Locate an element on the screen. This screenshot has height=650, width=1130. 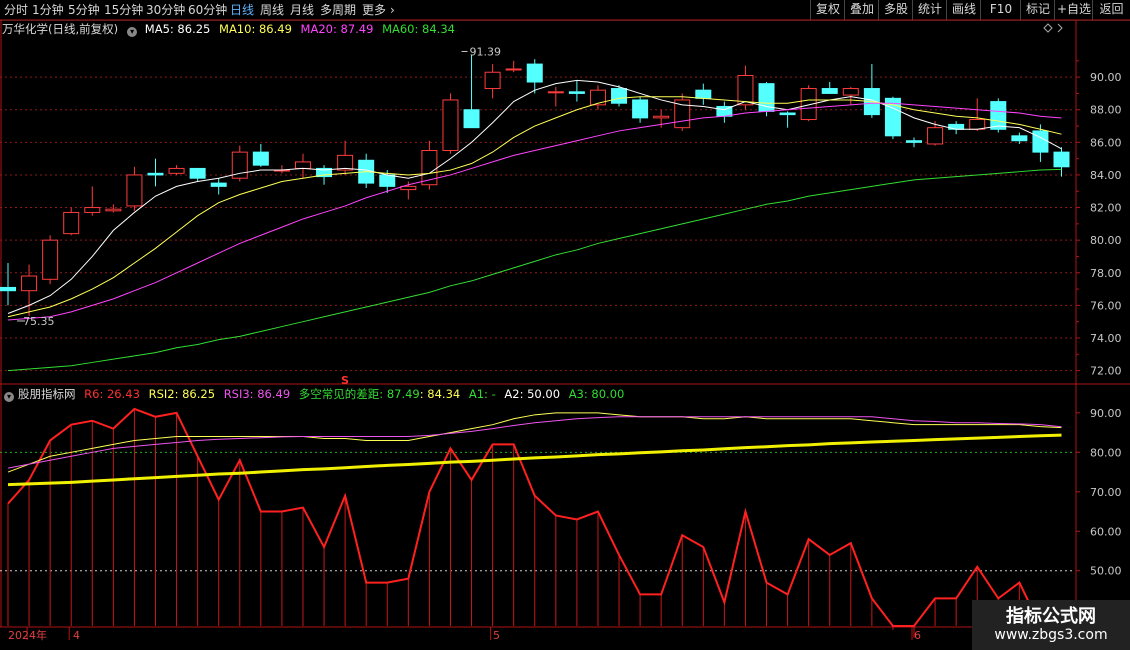
rsi2-label: RSI2: 86.25 is located at coordinates (182, 394).